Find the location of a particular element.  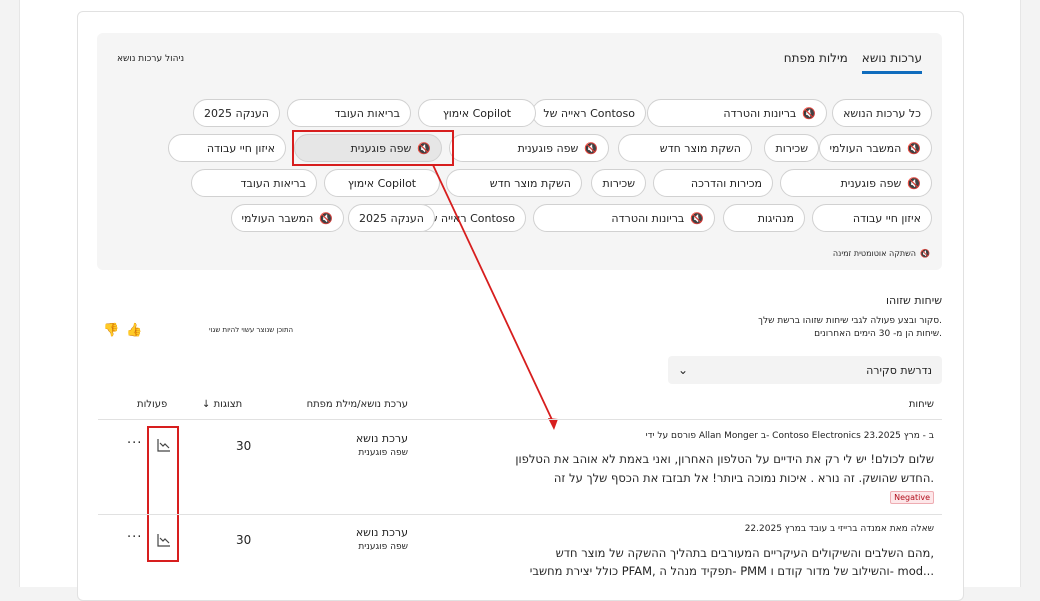

chip-new-product-launch: השקת מוצר חדש is located at coordinates (685, 148).